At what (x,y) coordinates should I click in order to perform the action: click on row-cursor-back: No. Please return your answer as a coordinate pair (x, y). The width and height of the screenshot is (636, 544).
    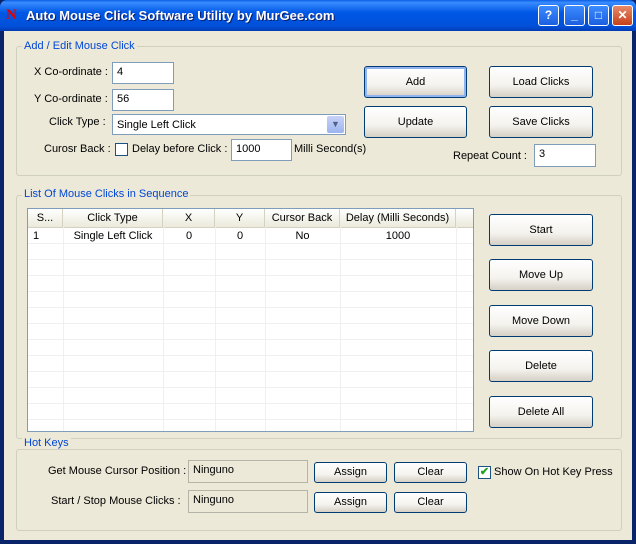
    Looking at the image, I should click on (302, 236).